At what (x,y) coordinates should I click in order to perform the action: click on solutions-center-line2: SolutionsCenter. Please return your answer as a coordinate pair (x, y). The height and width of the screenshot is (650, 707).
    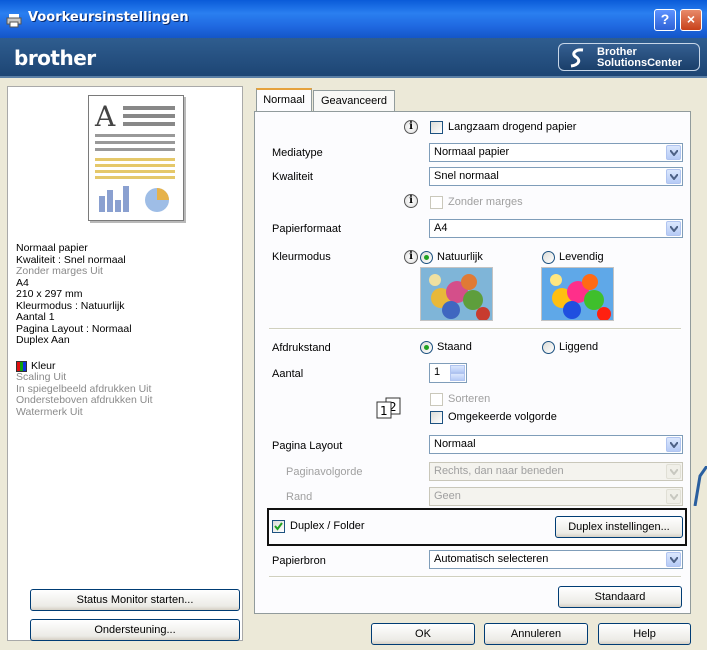
    Looking at the image, I should click on (639, 63).